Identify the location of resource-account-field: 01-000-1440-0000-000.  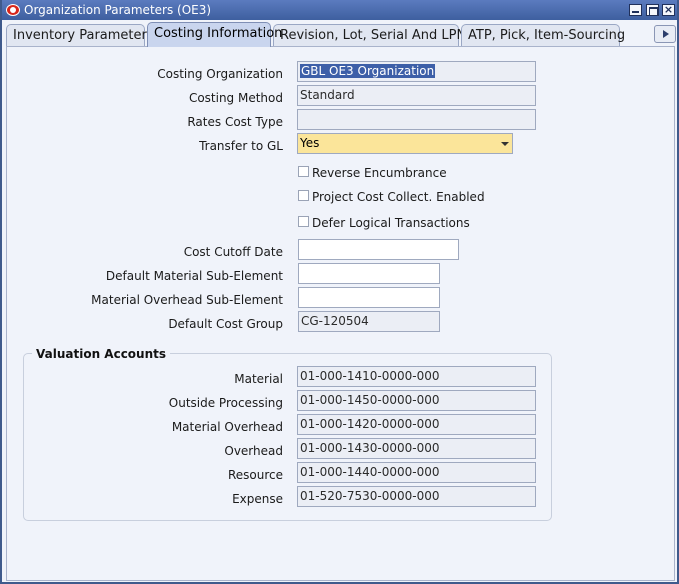
(416, 472).